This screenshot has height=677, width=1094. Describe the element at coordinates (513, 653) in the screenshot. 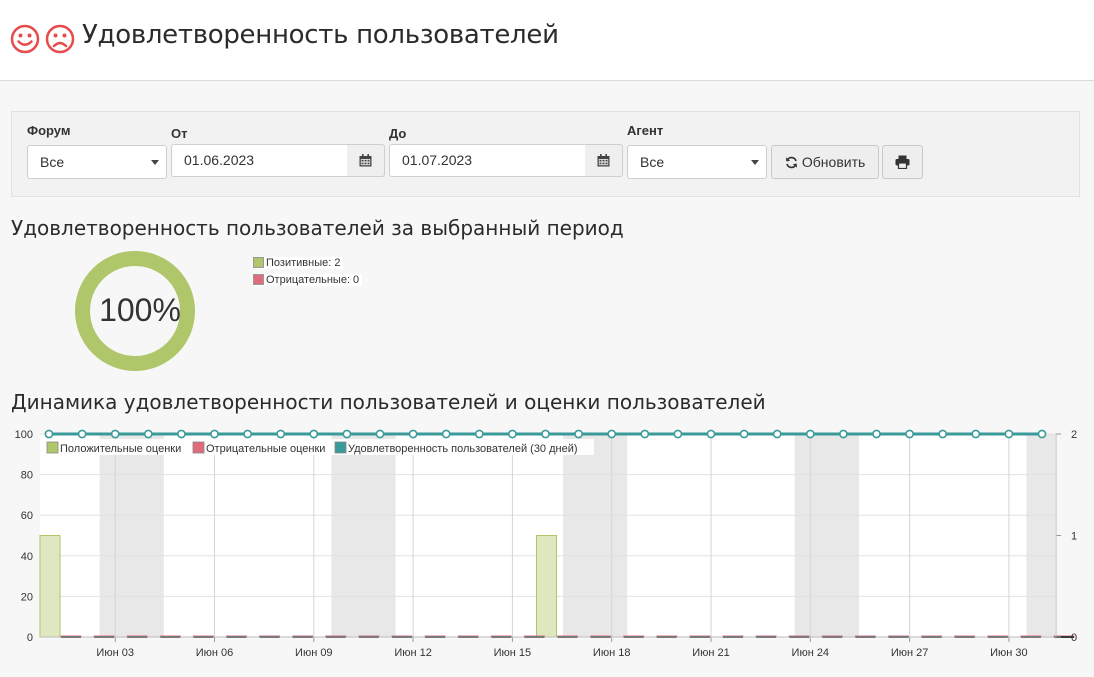

I see `x-tick-label: Июн 15` at that location.